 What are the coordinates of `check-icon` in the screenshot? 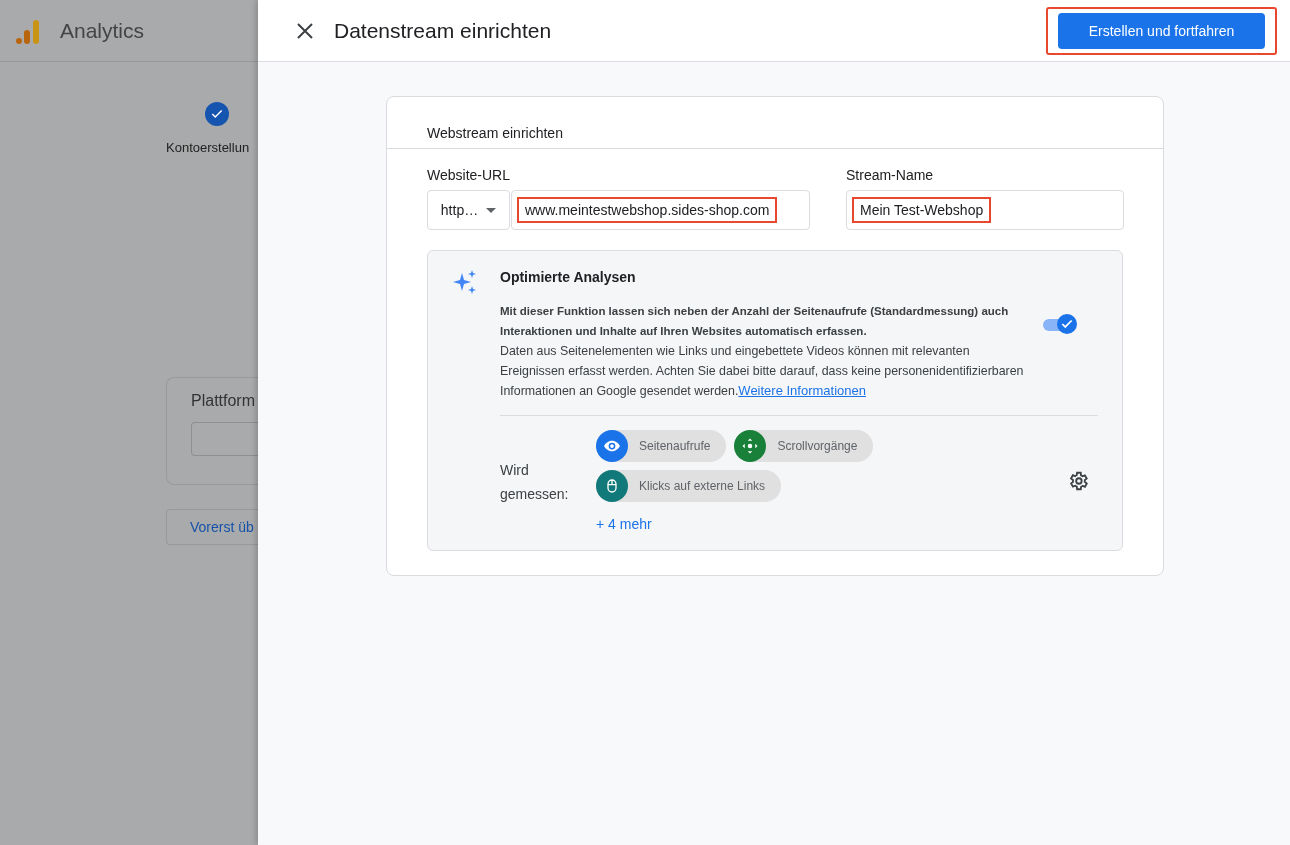 It's located at (1067, 324).